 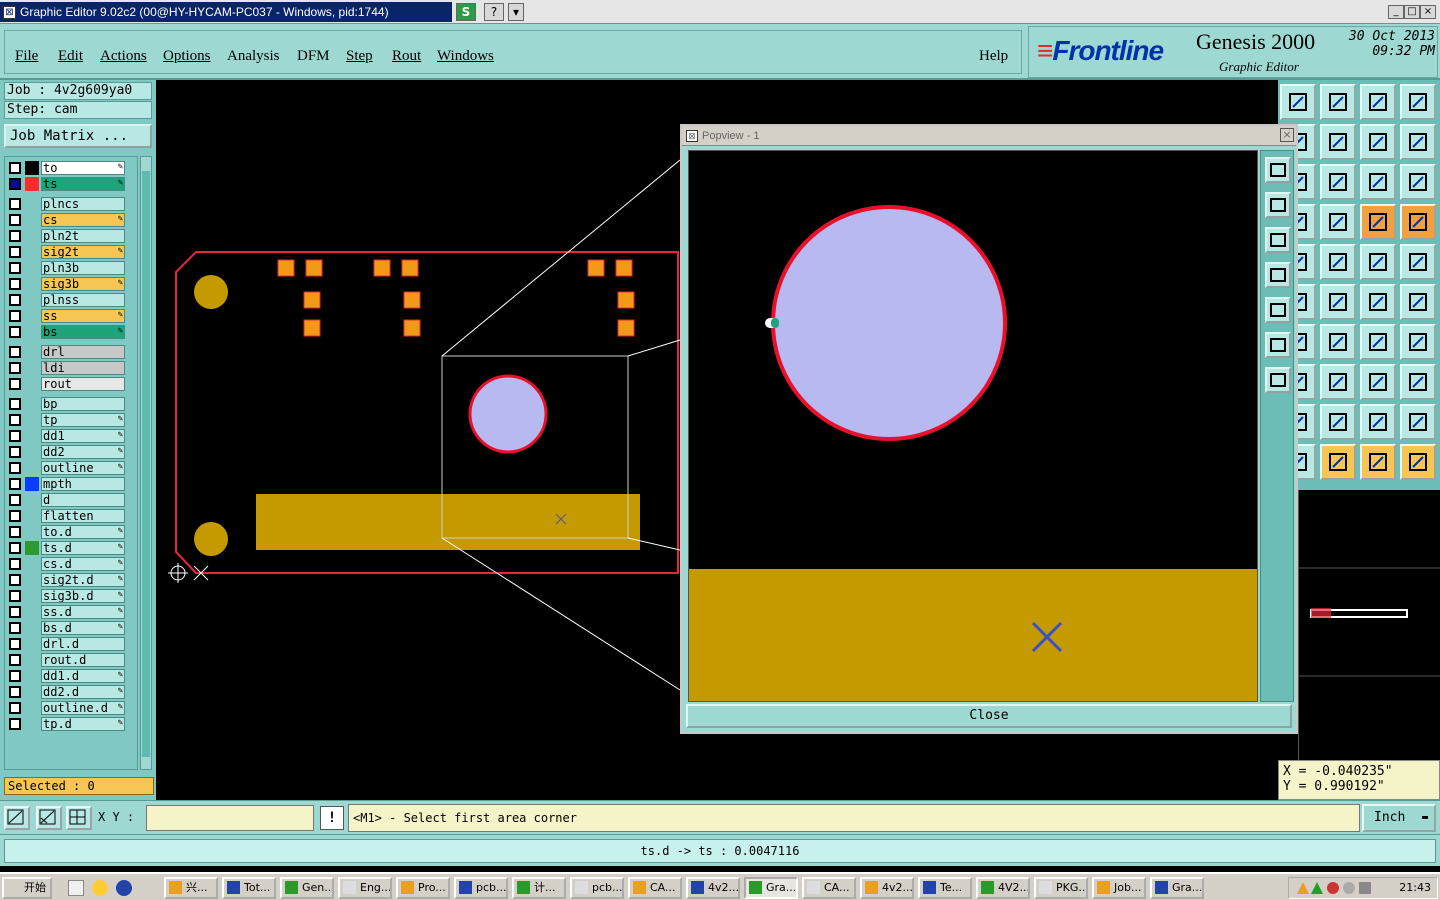 I want to click on import-icon, so click(x=1338, y=102).